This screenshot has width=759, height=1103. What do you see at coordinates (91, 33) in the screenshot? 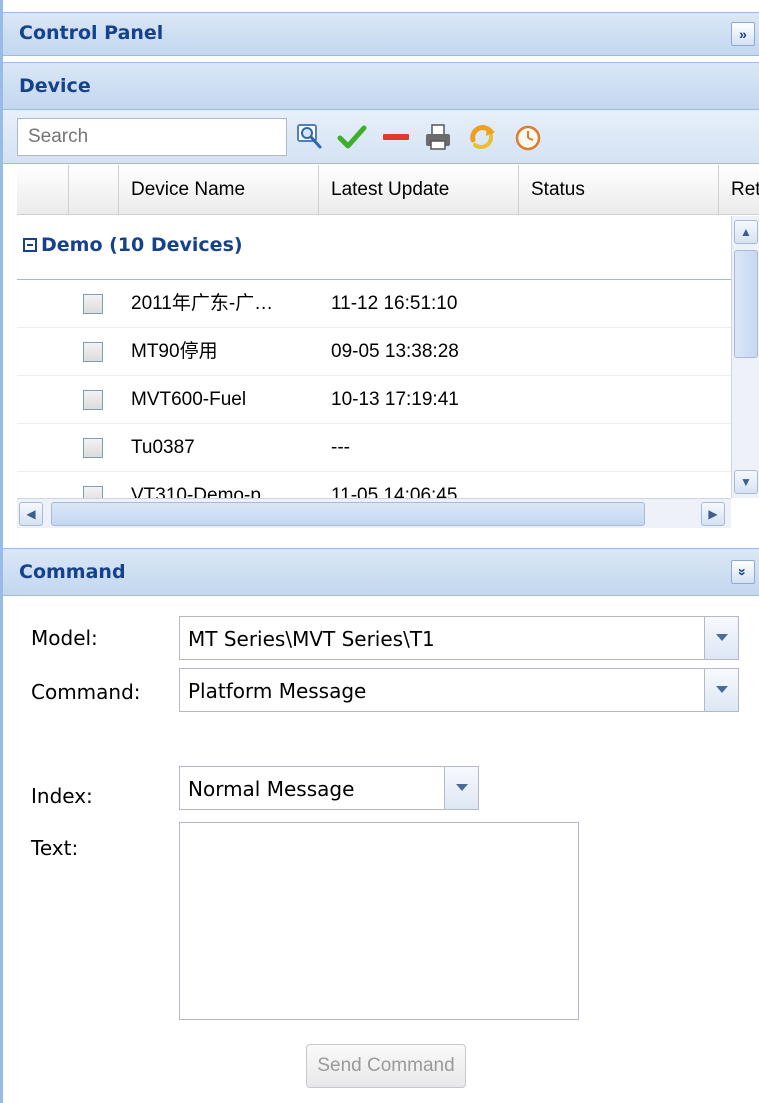
I see `control-panel-title: Control Panel` at bounding box center [91, 33].